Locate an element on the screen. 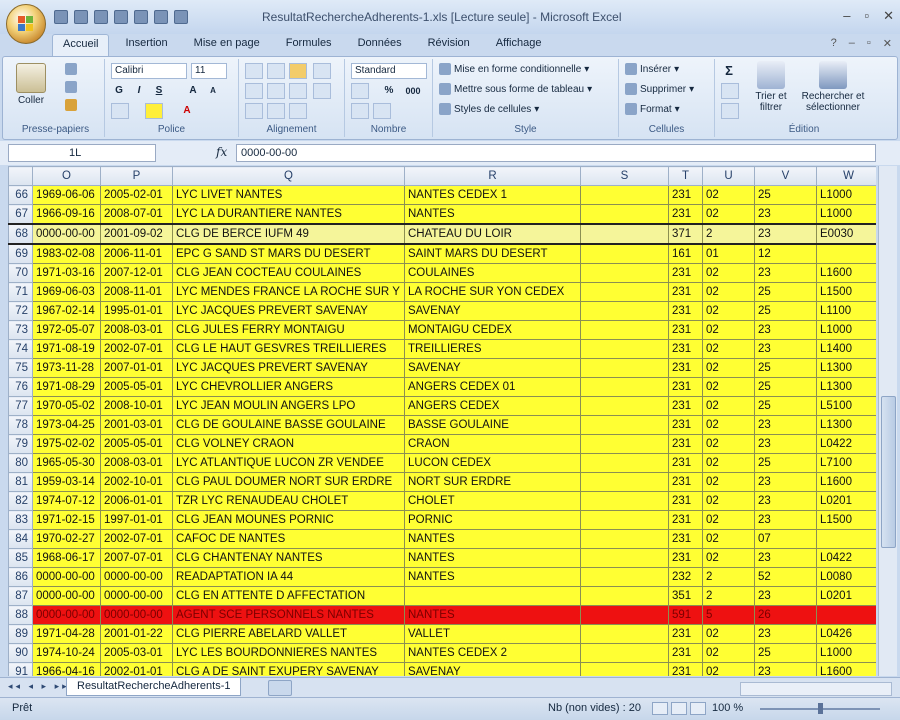  percent-button: % is located at coordinates (389, 91).